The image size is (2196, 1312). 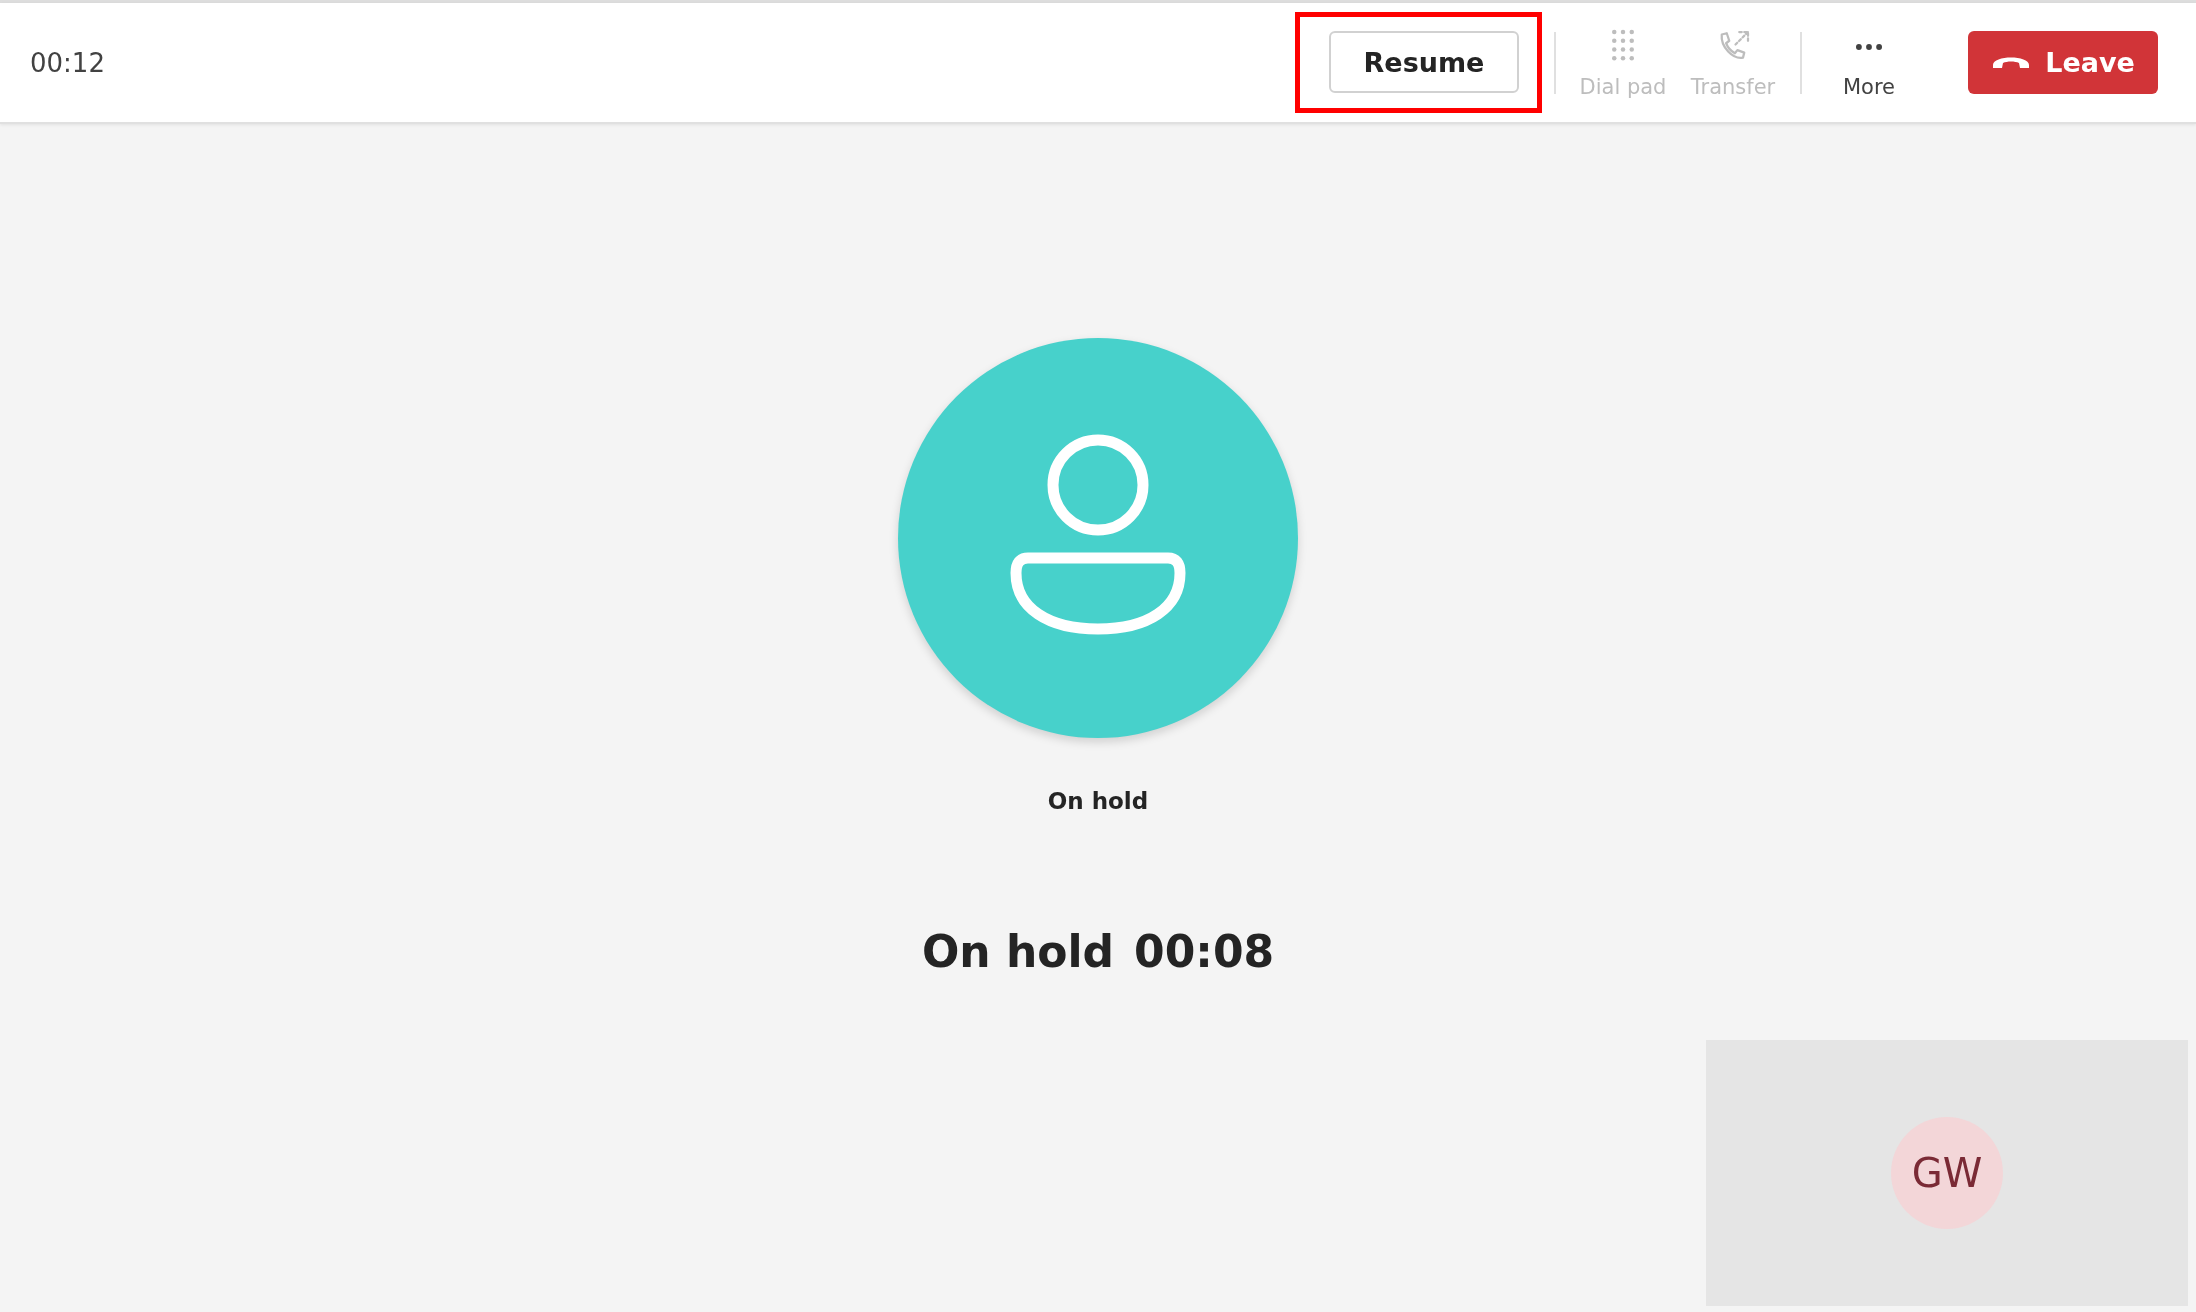 What do you see at coordinates (67, 62) in the screenshot?
I see `call-timer: 00:12` at bounding box center [67, 62].